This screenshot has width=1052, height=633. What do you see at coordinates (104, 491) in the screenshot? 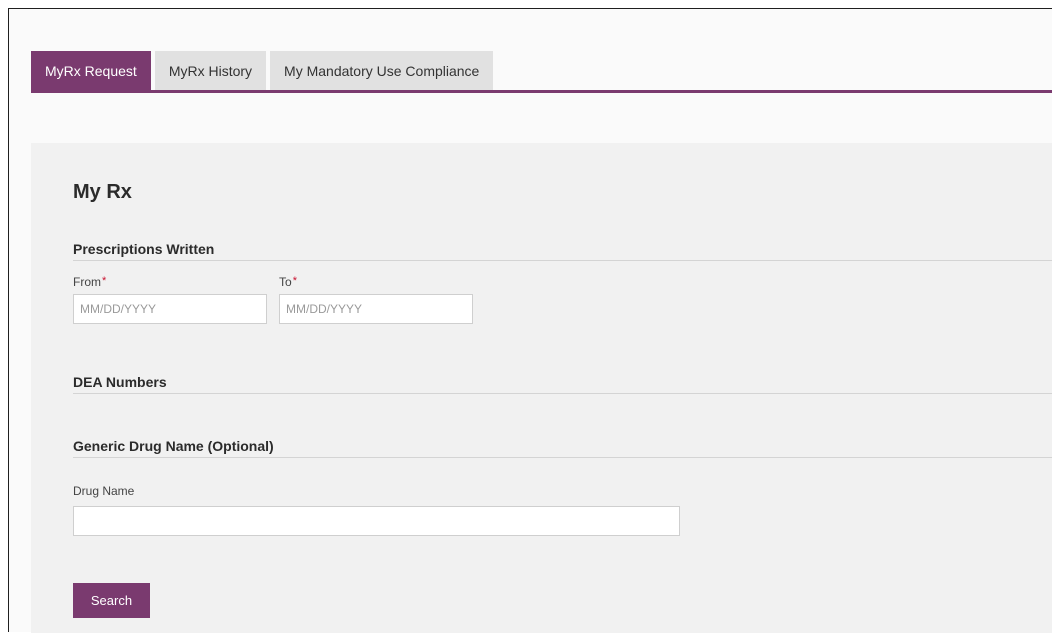
I see `drug-name-label: Drug Name` at bounding box center [104, 491].